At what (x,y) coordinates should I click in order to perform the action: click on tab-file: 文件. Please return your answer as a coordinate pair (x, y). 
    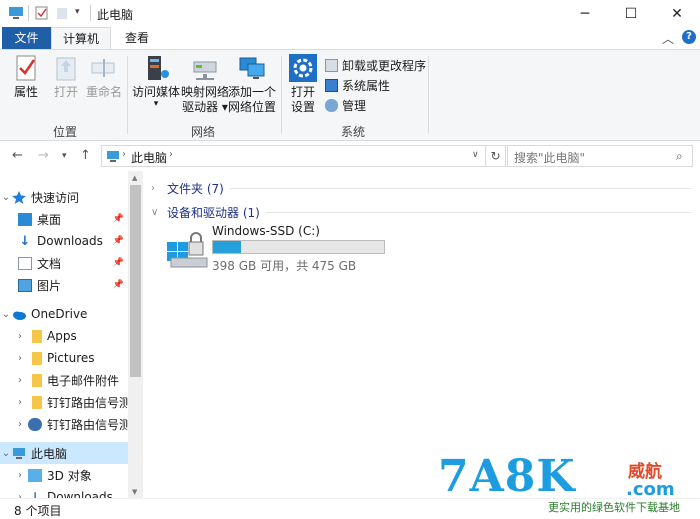
    Looking at the image, I should click on (26, 38).